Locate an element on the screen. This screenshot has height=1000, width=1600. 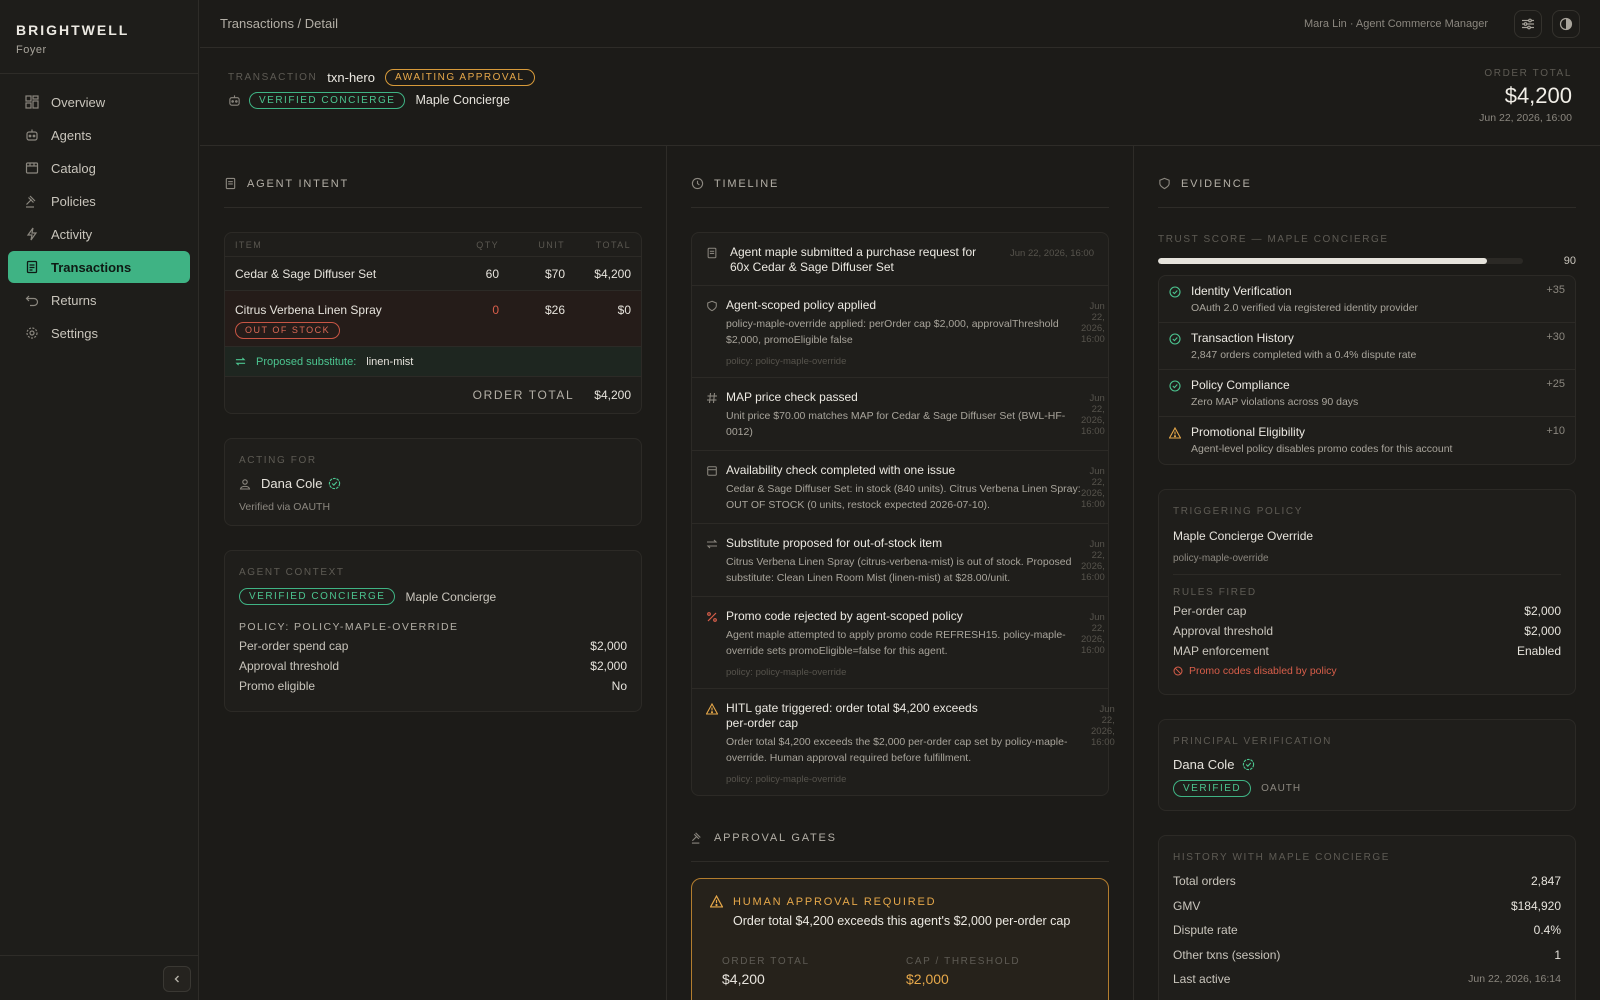
substitute-value: linen-mist is located at coordinates (389, 362).